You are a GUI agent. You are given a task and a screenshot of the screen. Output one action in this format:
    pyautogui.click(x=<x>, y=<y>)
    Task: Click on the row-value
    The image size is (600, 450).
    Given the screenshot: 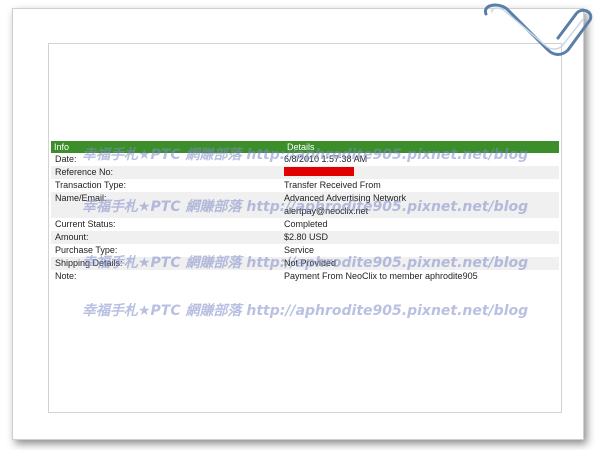 What is the action you would take?
    pyautogui.click(x=421, y=172)
    